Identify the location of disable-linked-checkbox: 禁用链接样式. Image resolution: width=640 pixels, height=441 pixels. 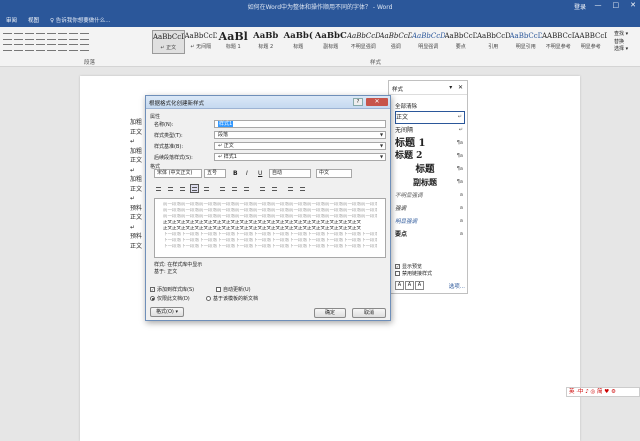
(413, 274).